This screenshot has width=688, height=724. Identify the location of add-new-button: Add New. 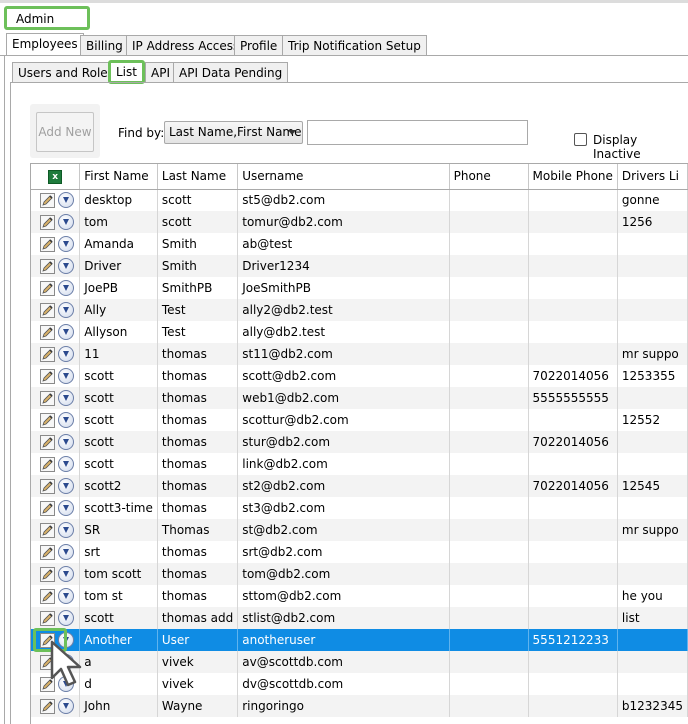
(65, 132).